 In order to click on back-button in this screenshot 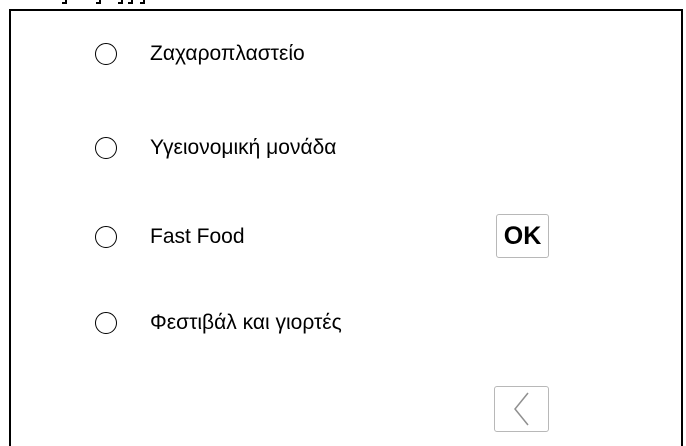, I will do `click(521, 409)`.